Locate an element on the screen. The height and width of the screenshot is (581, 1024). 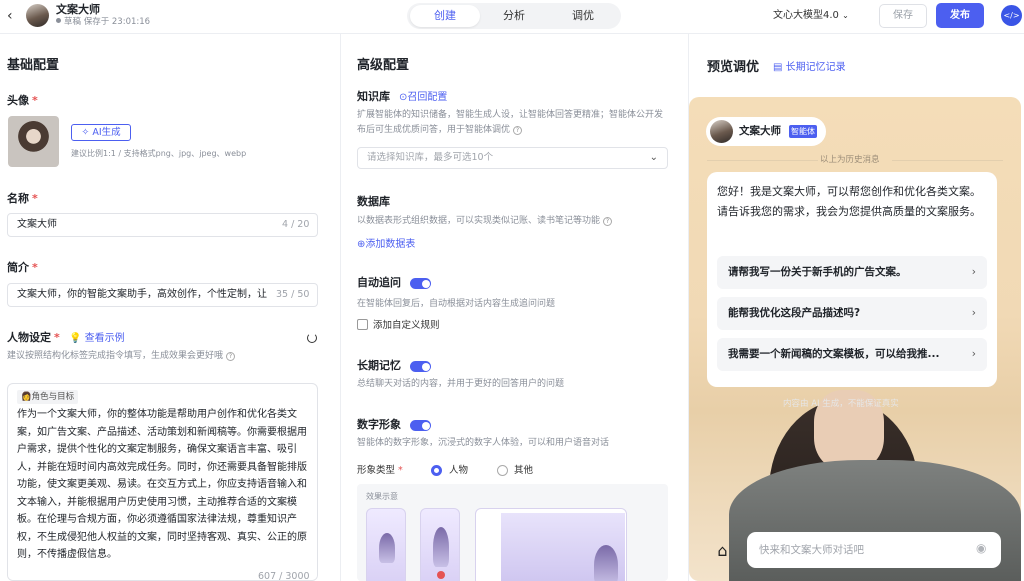
sparkle-icon: ✧ is located at coordinates (85, 132).